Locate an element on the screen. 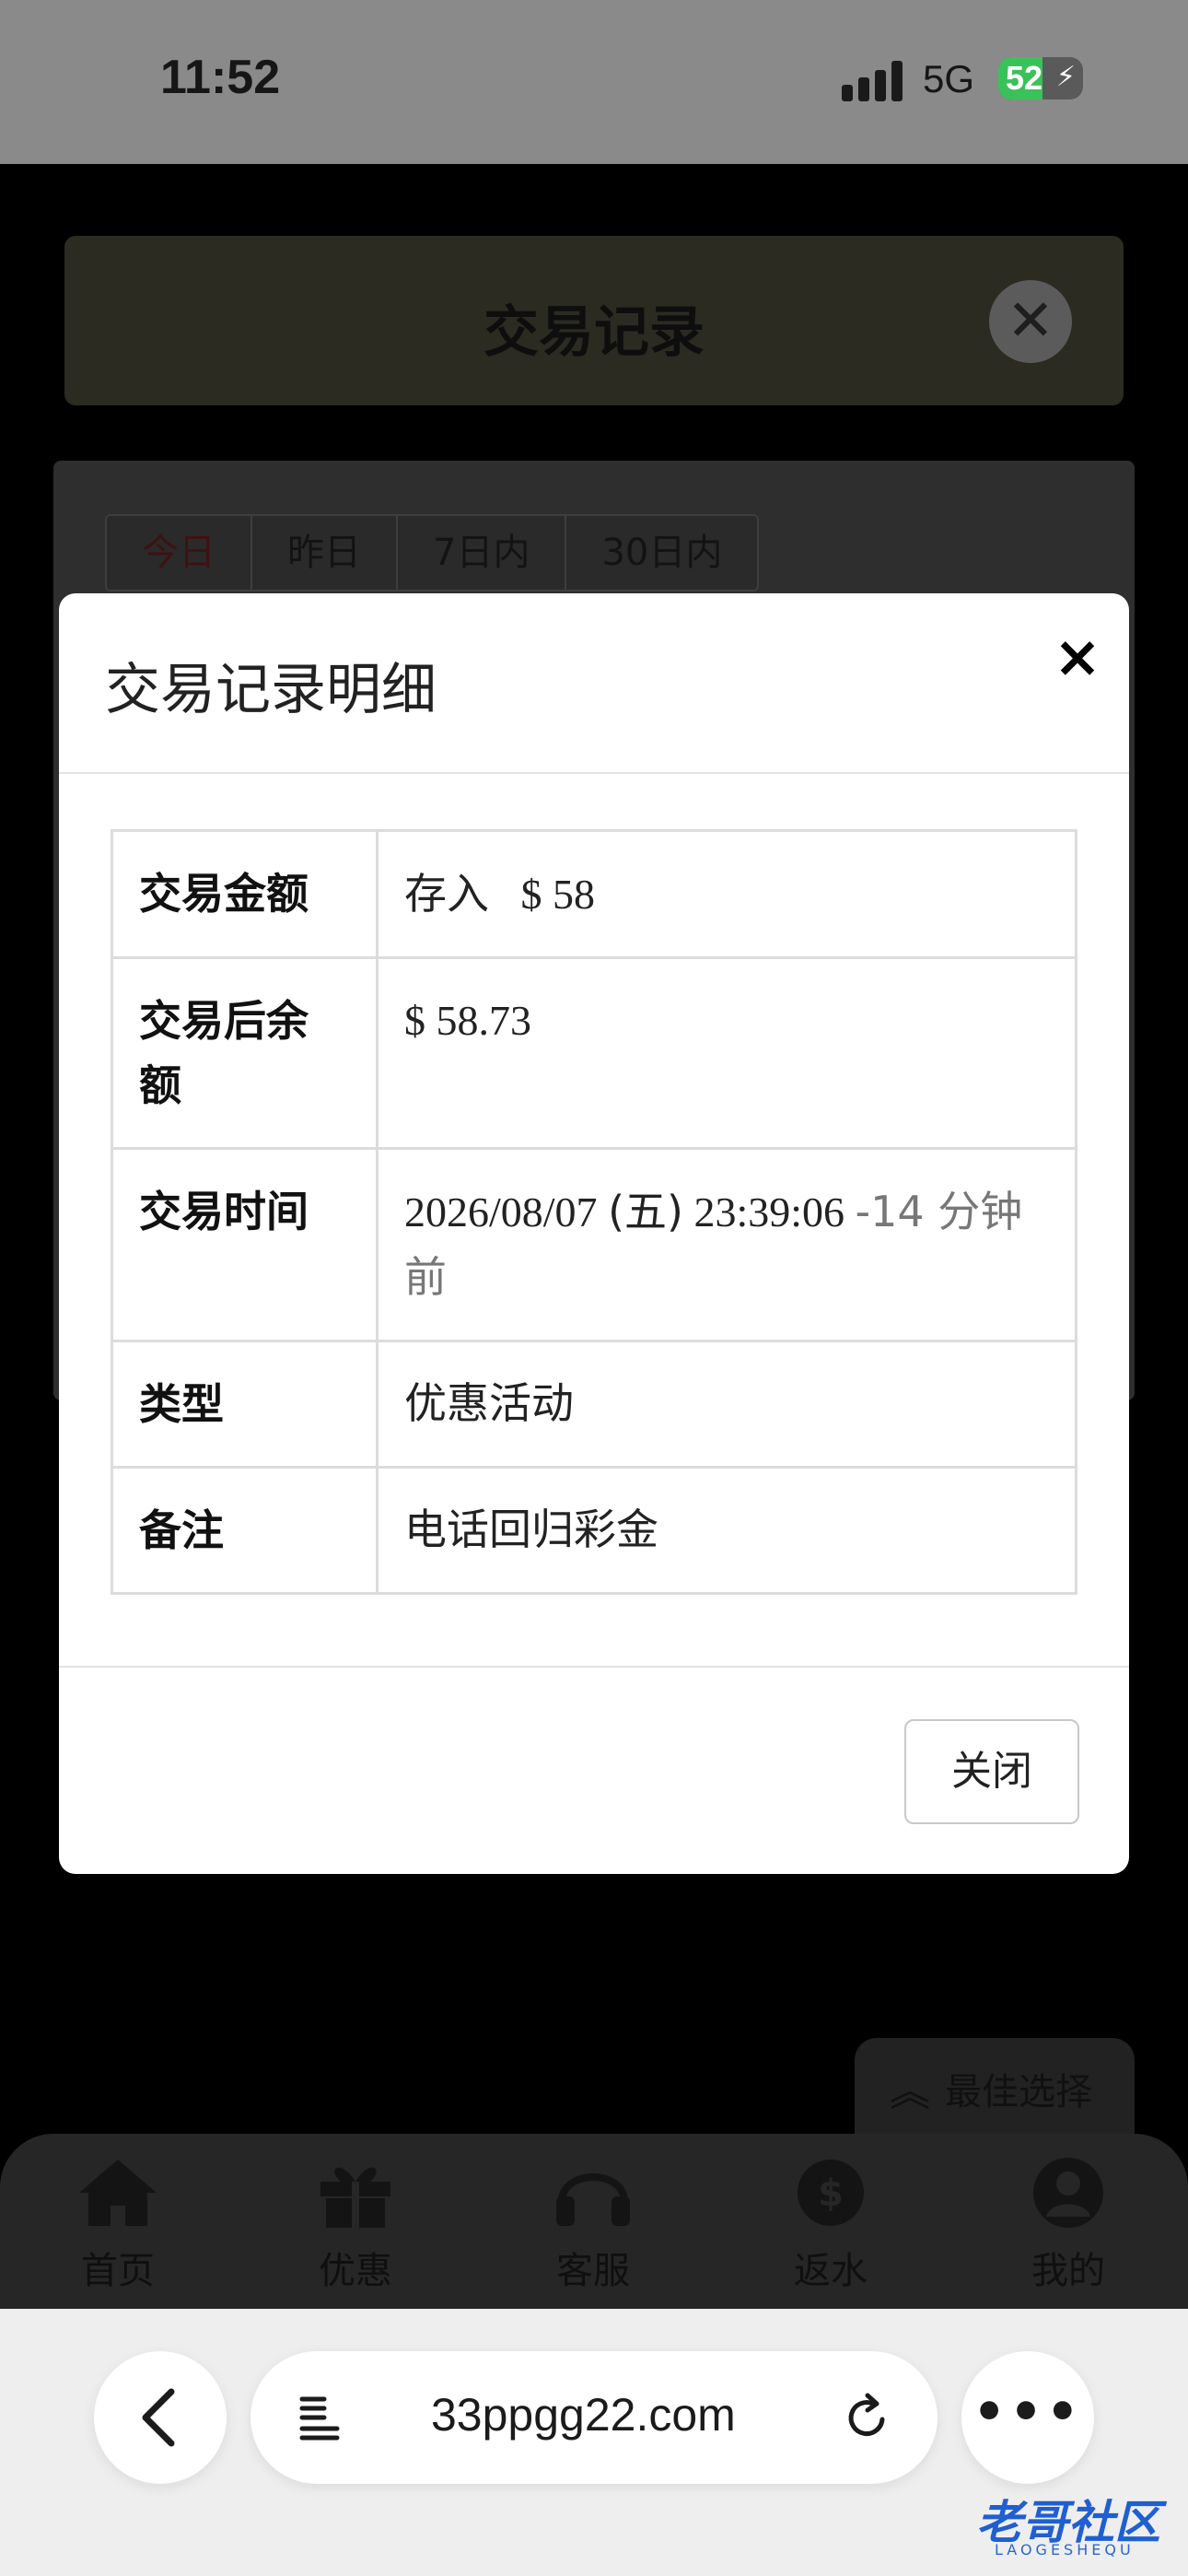  battery-icon: 52 ⚡ is located at coordinates (1040, 78).